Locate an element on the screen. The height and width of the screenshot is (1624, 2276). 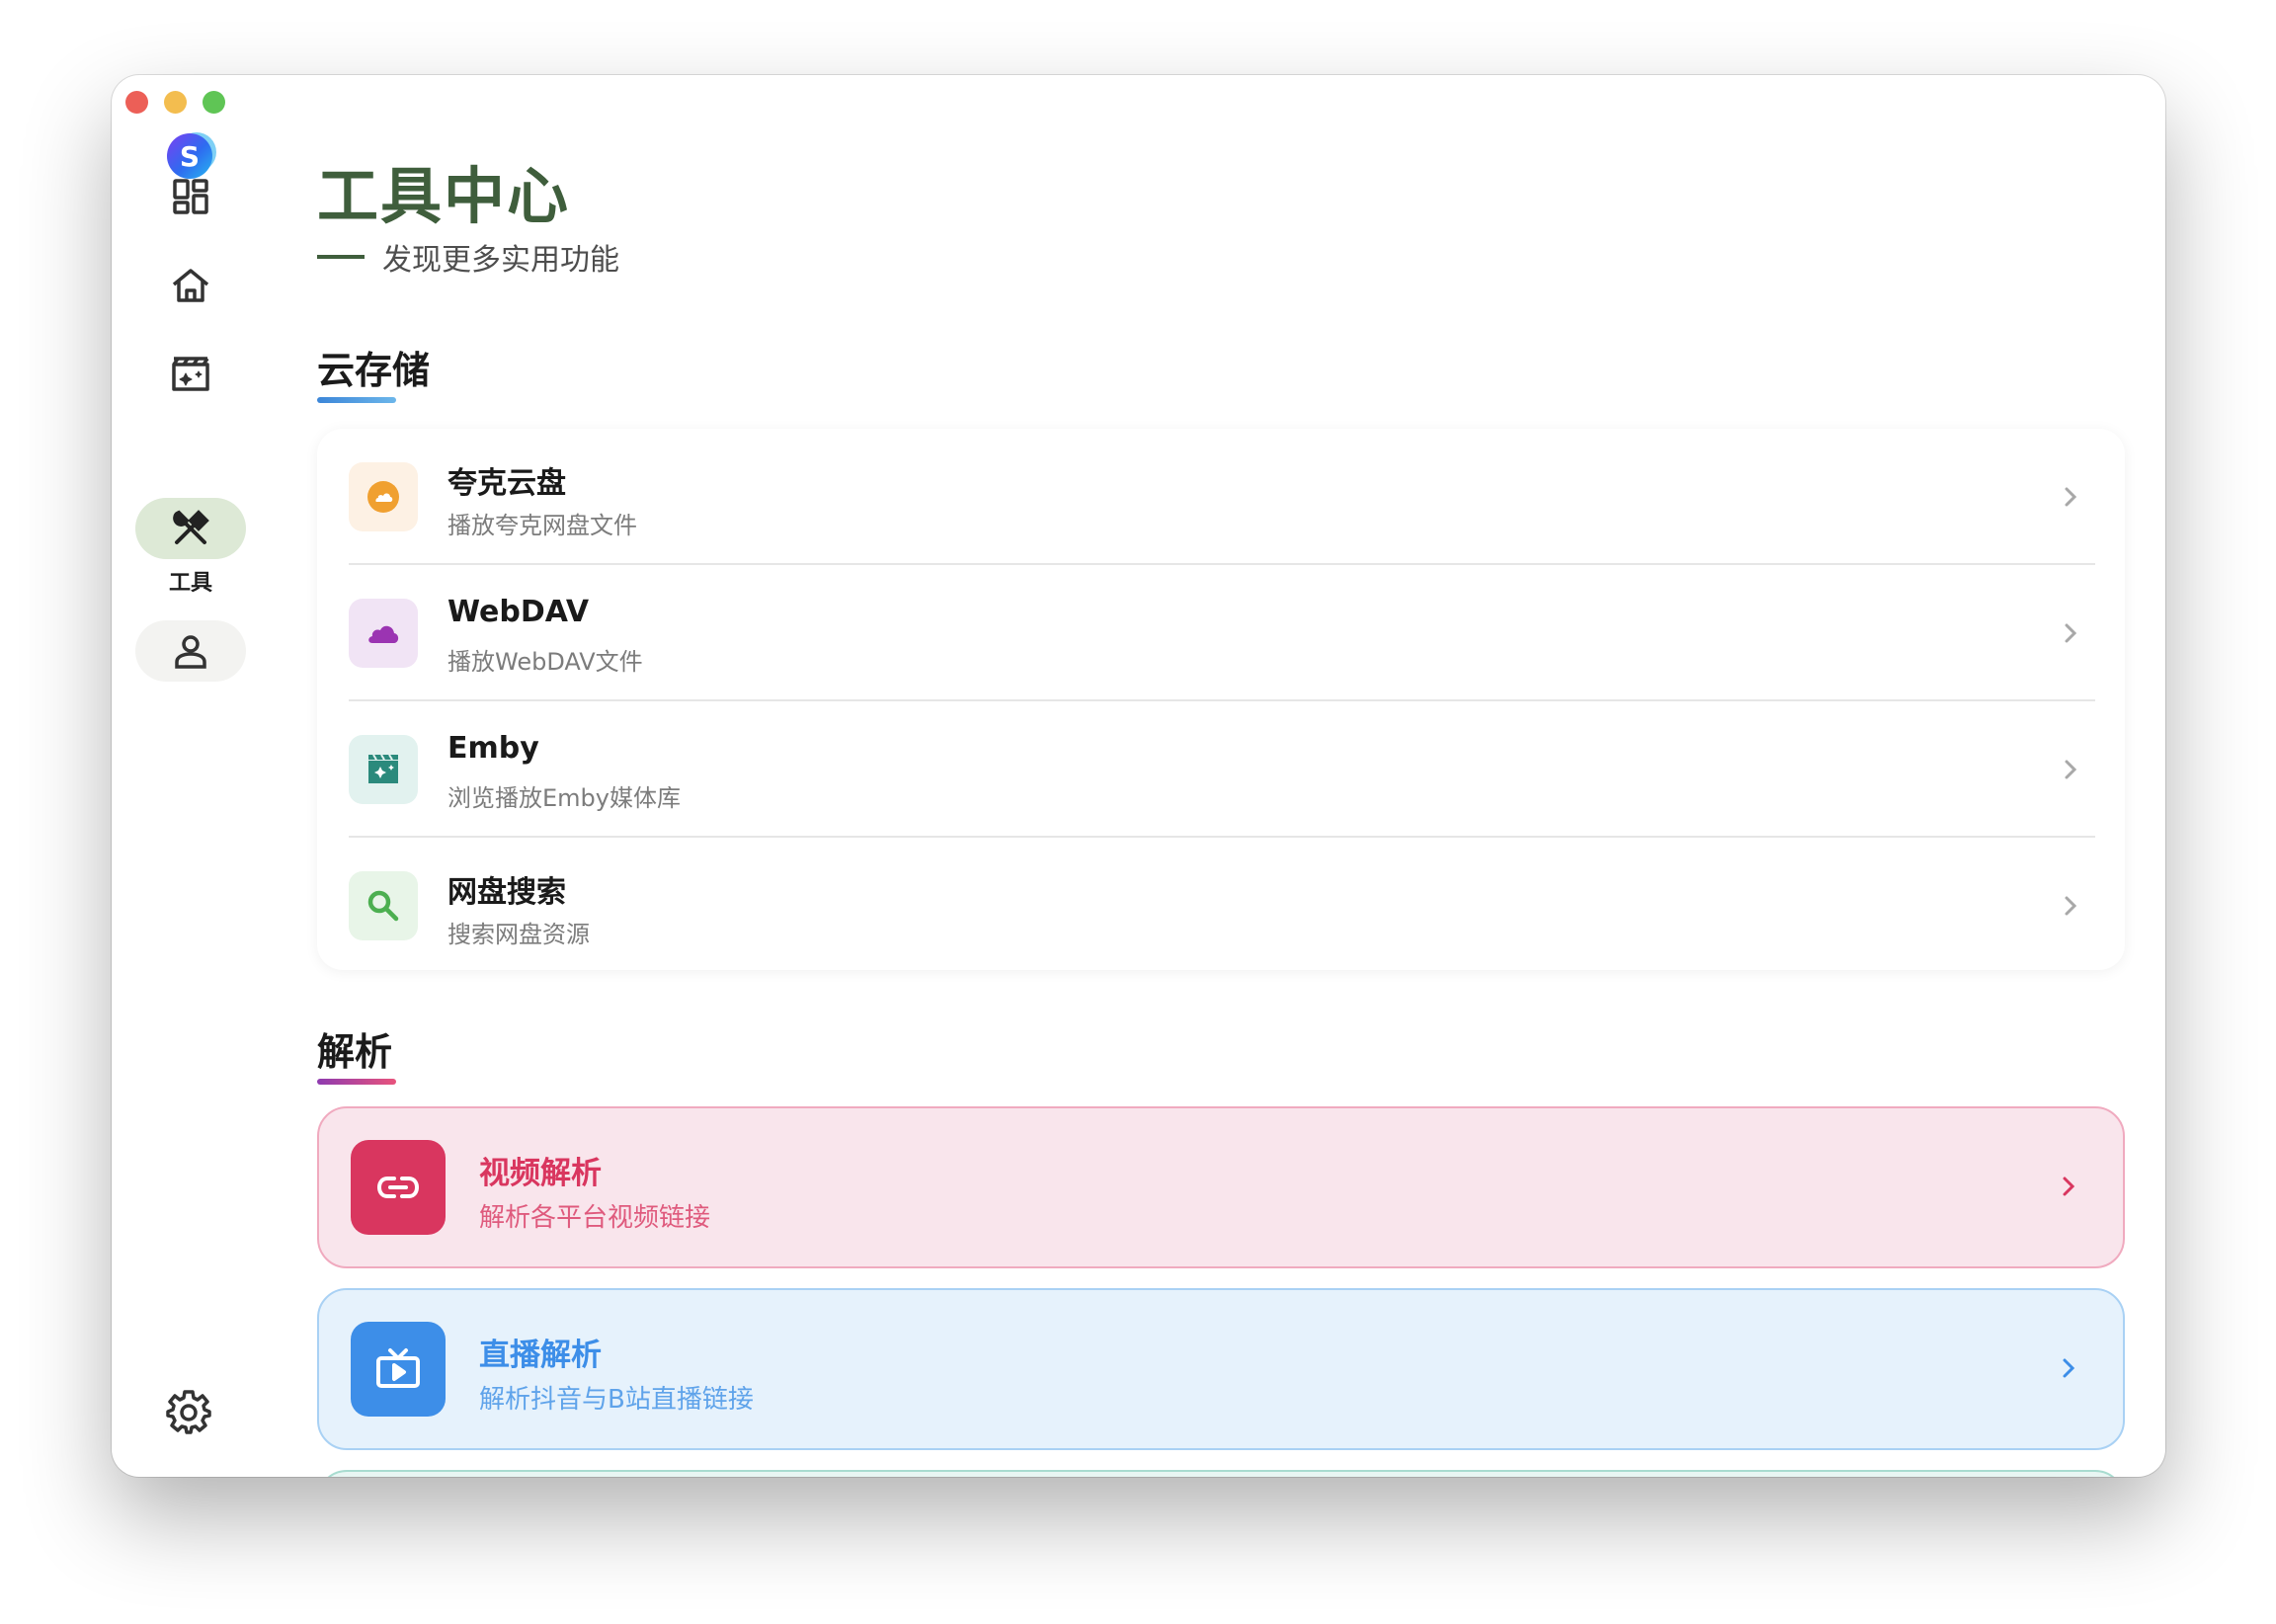
live-parse-icon-tile is located at coordinates (399, 1369).